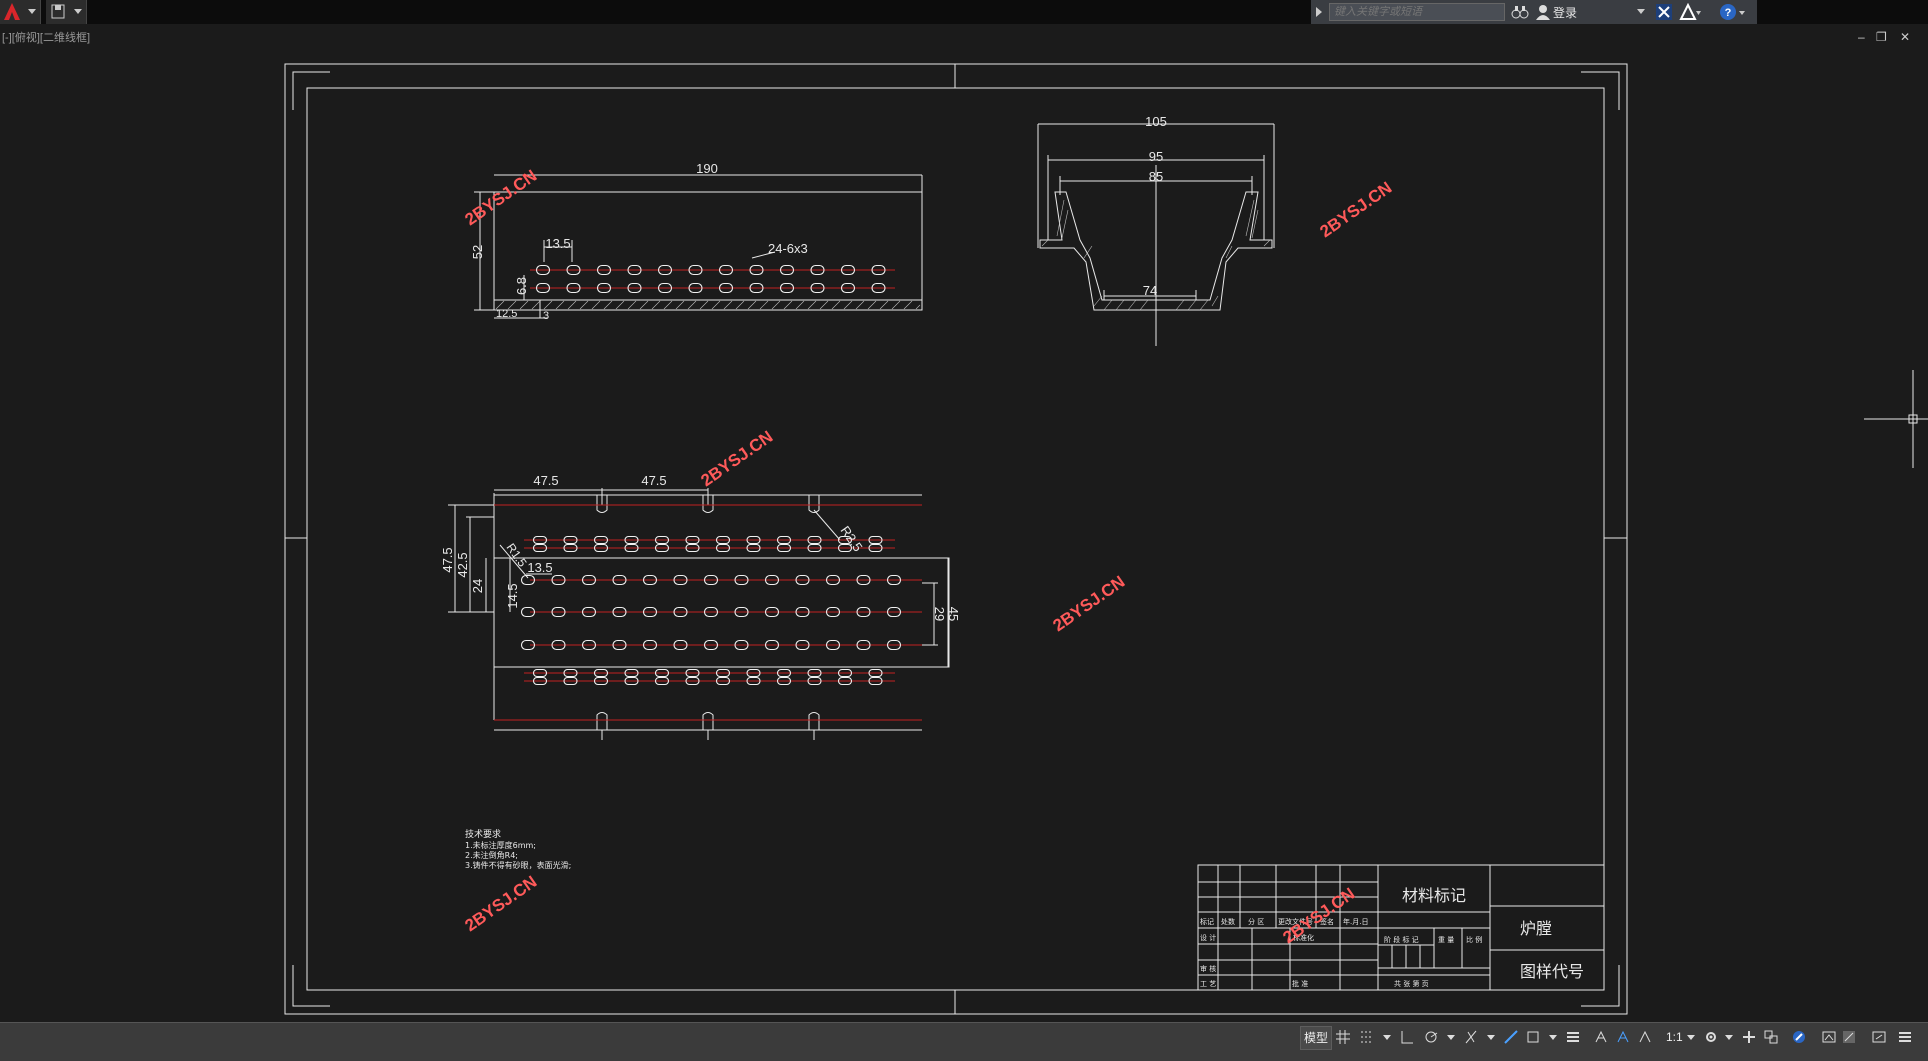 The image size is (1928, 1061). I want to click on dim-radius: R2.5, so click(852, 538).